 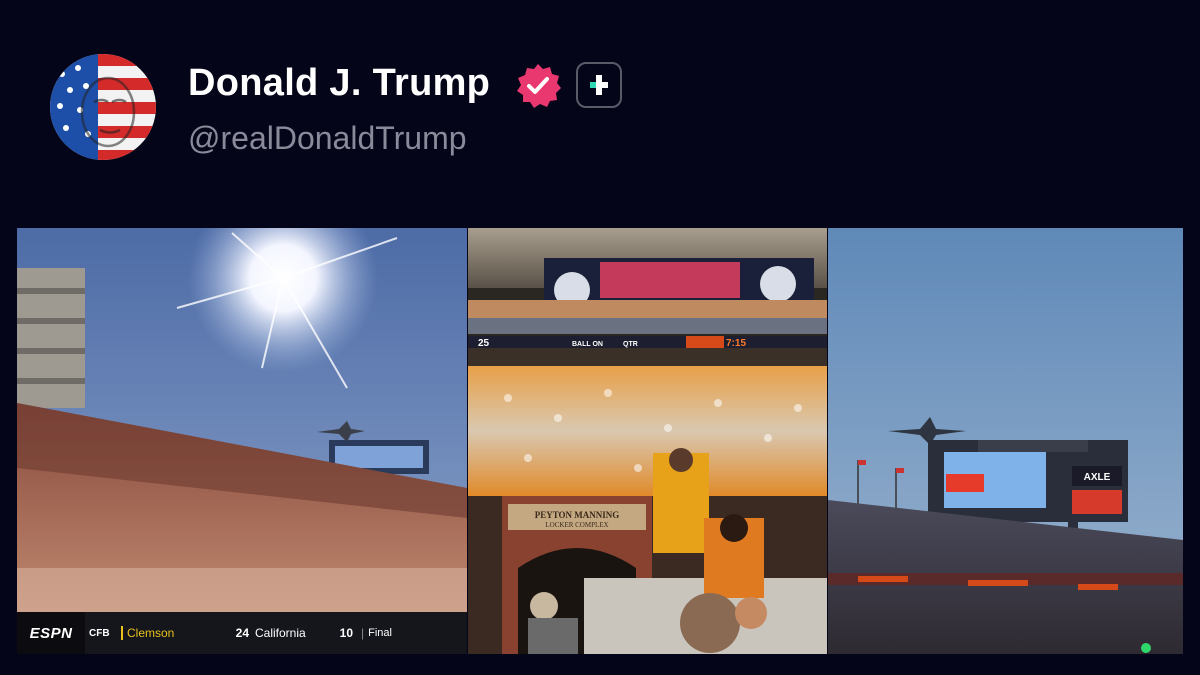 I want to click on team-divider, so click(x=122, y=633).